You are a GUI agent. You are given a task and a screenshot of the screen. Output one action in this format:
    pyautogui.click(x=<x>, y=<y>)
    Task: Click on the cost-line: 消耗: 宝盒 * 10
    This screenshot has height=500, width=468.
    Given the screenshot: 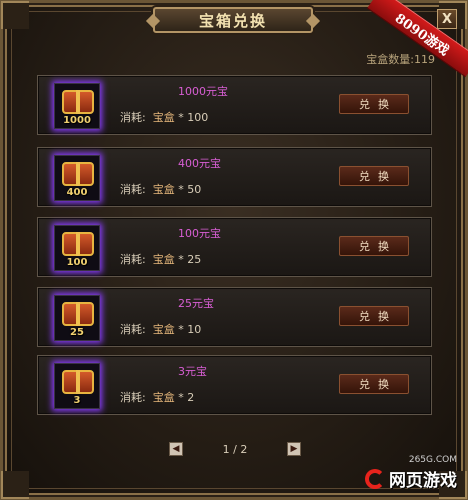 What is the action you would take?
    pyautogui.click(x=160, y=329)
    